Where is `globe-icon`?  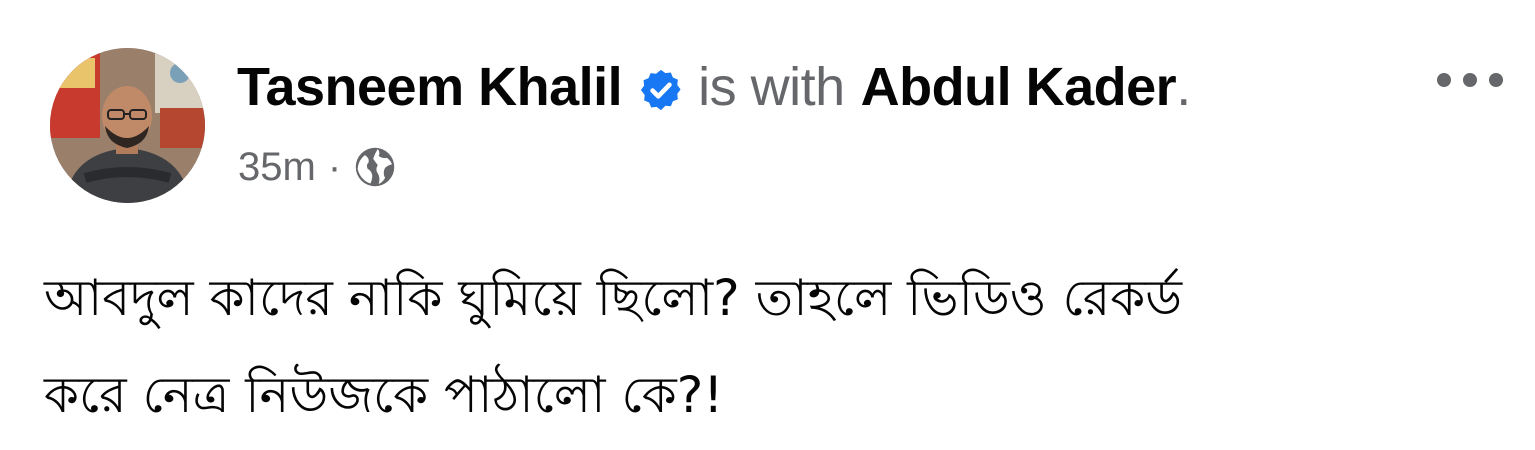
globe-icon is located at coordinates (375, 167).